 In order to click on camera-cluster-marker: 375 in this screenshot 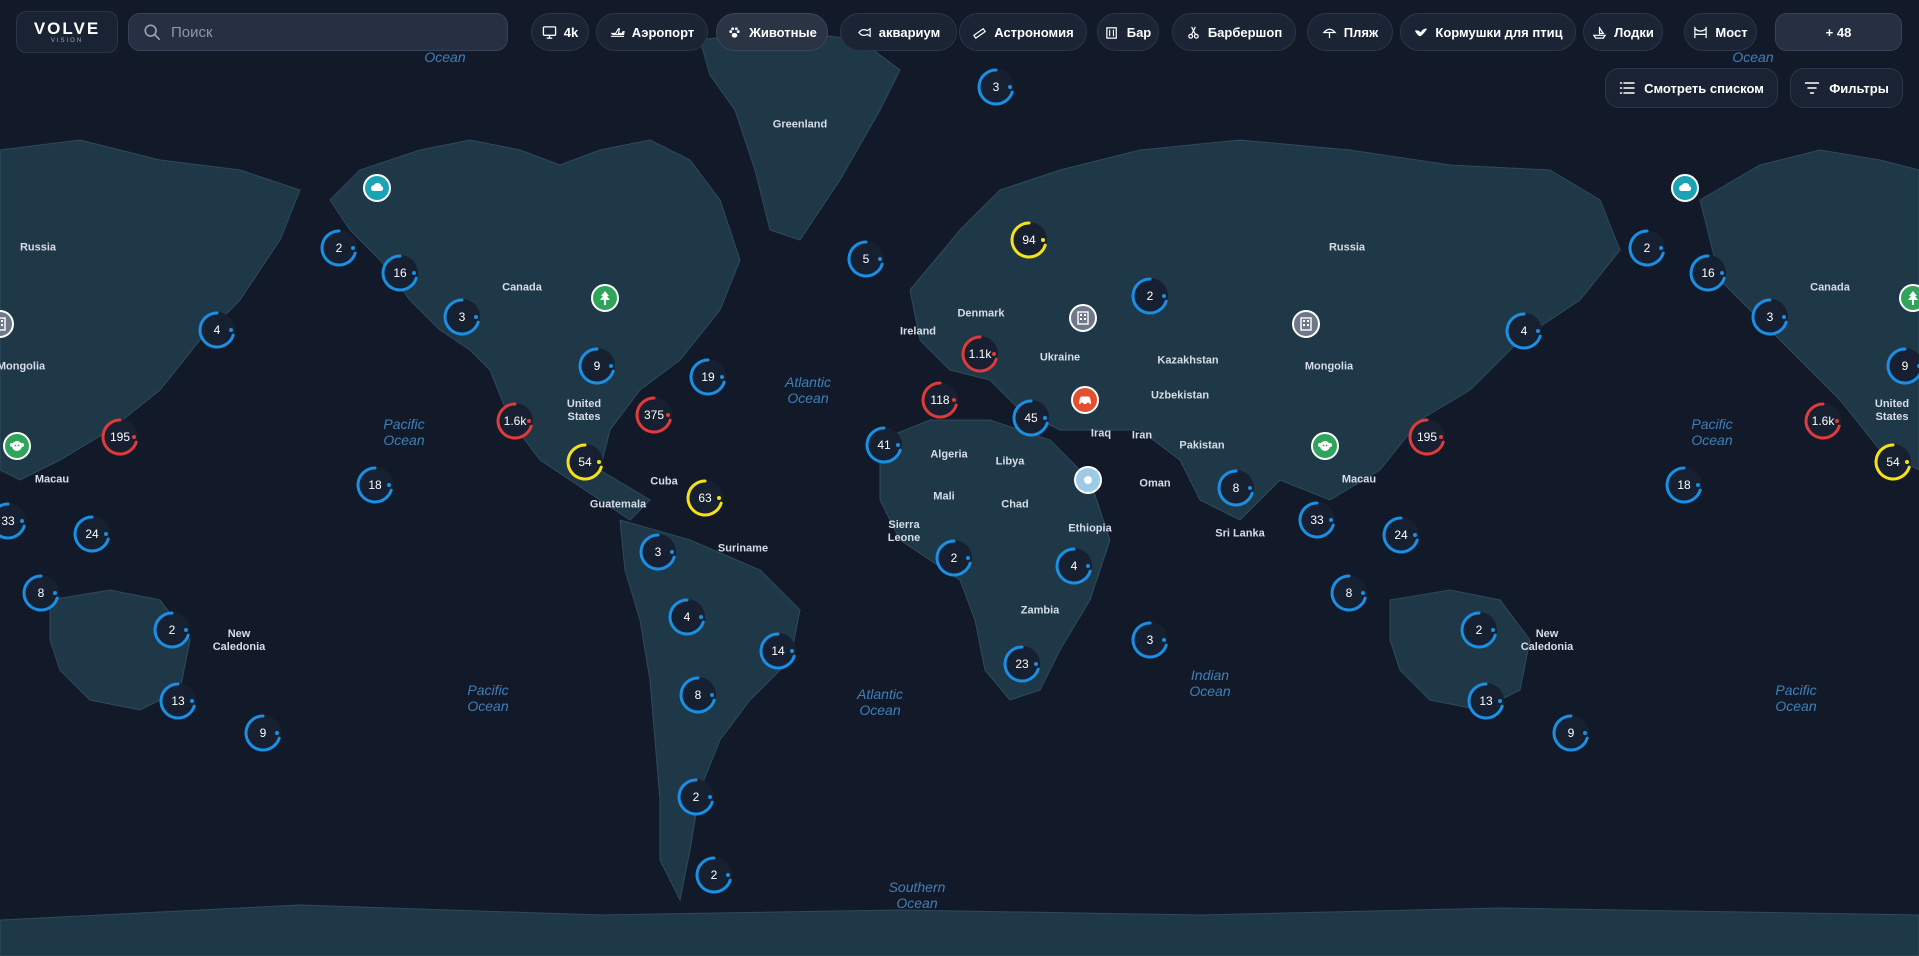, I will do `click(654, 415)`.